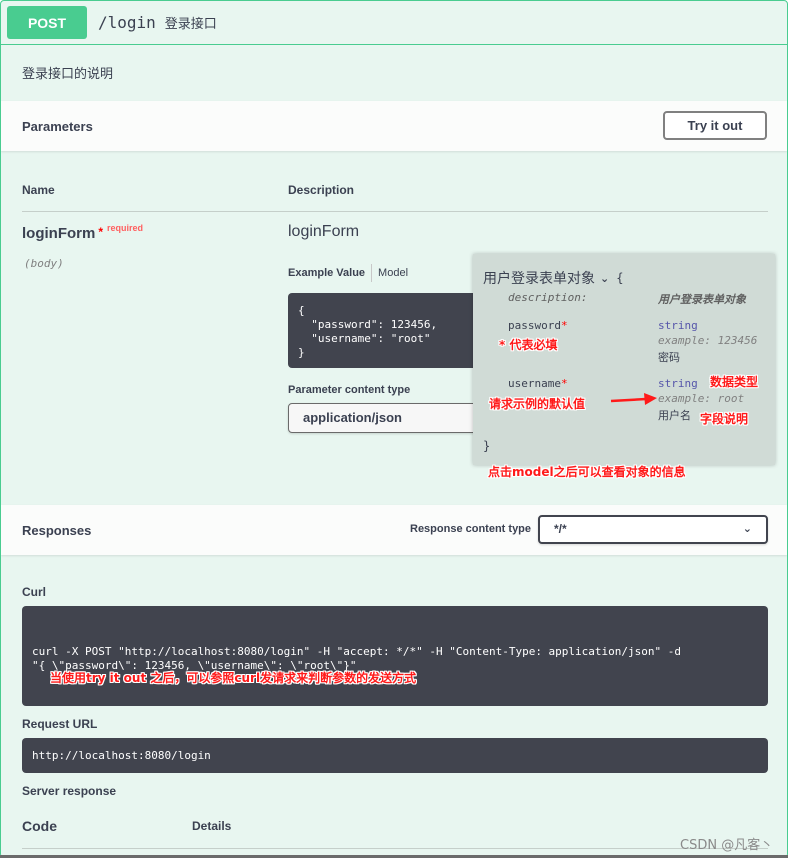 This screenshot has height=858, width=788. Describe the element at coordinates (471, 529) in the screenshot. I see `response-content-type-label: Response content type` at that location.